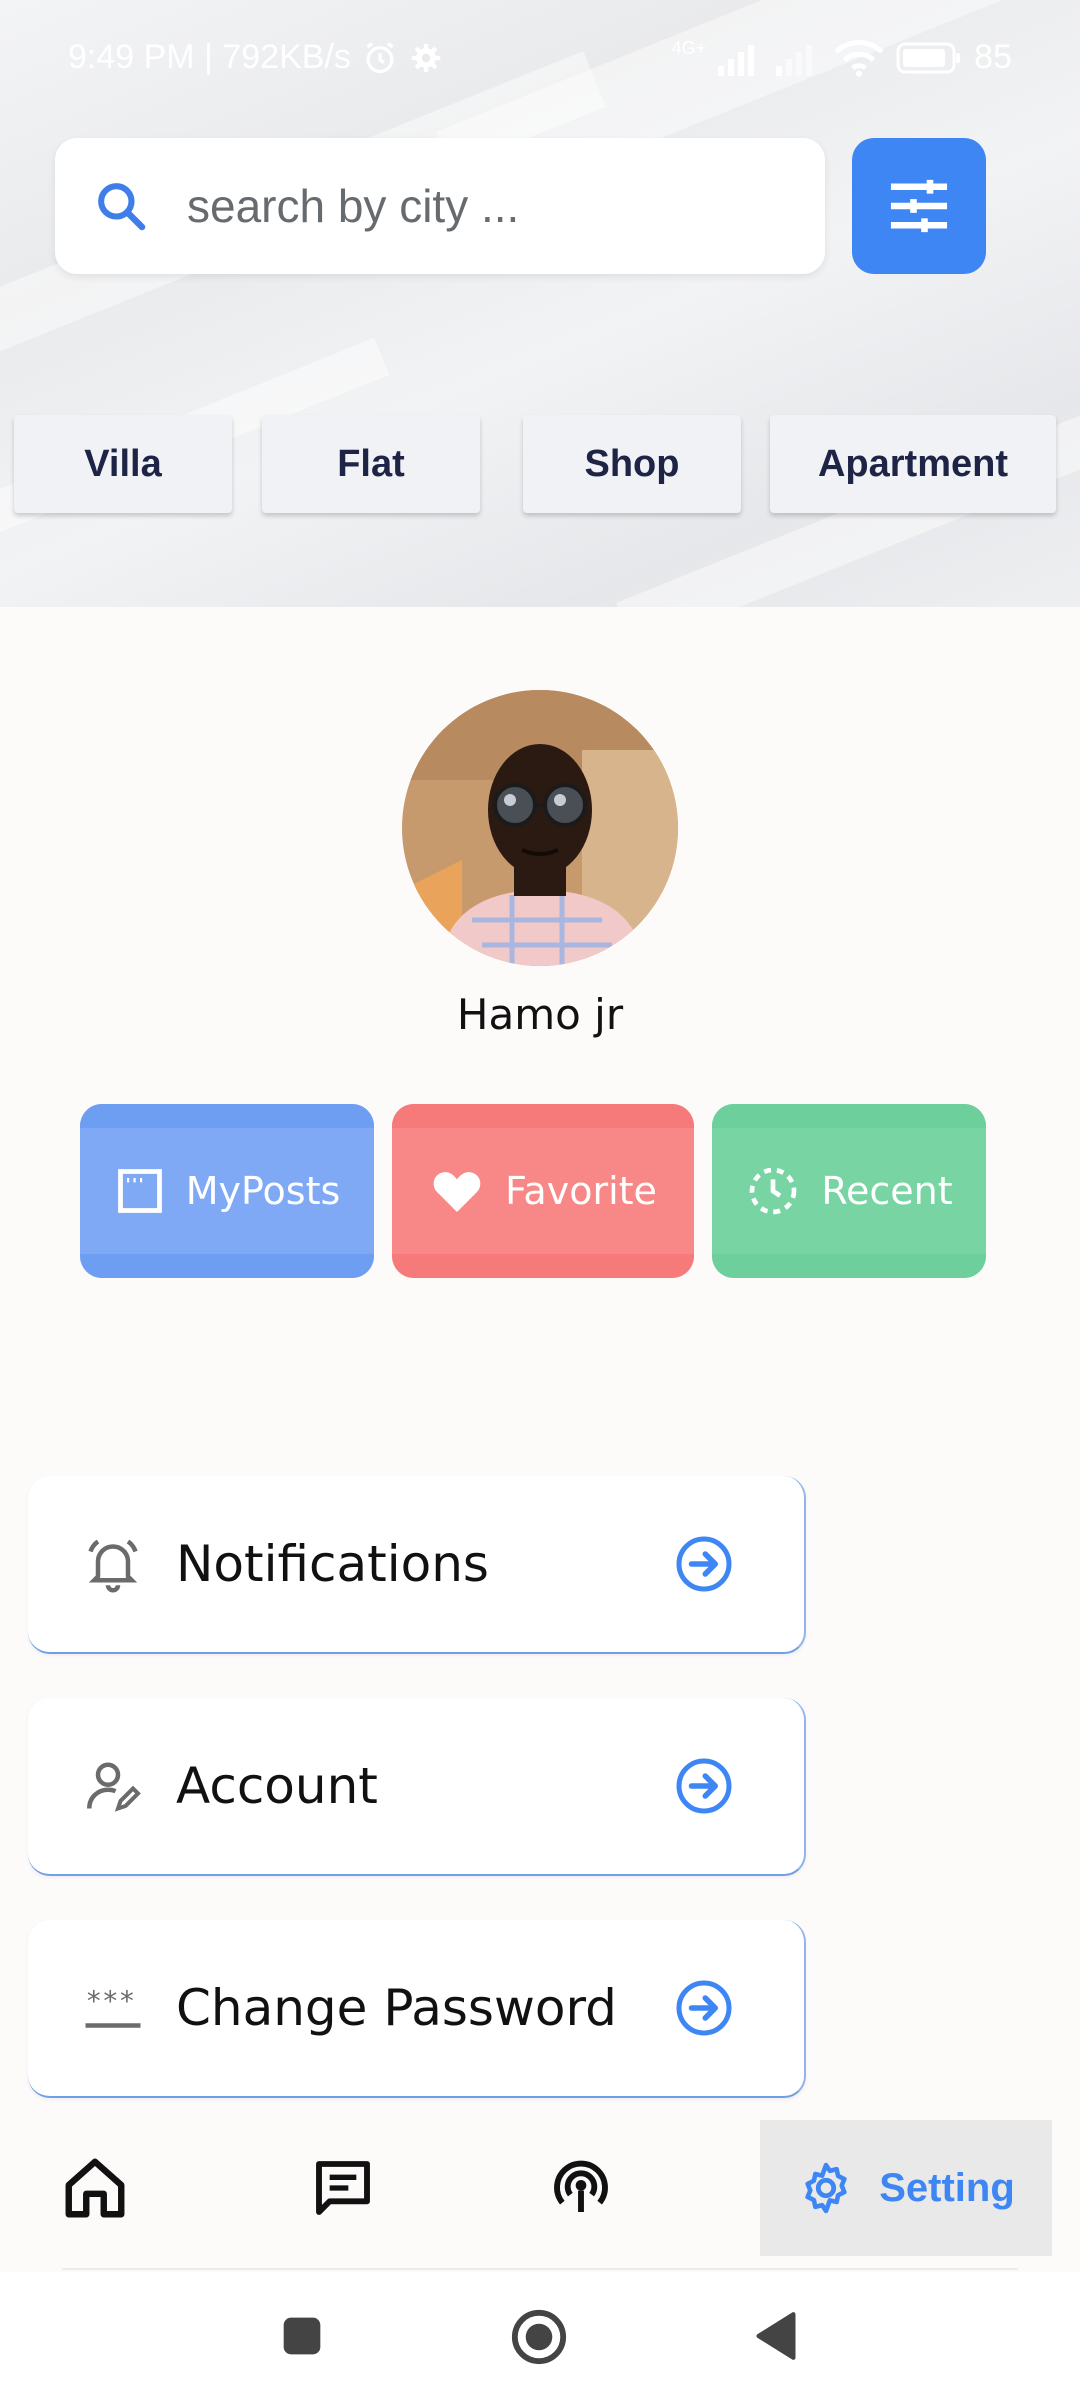  I want to click on recent-button: Recent, so click(849, 1191).